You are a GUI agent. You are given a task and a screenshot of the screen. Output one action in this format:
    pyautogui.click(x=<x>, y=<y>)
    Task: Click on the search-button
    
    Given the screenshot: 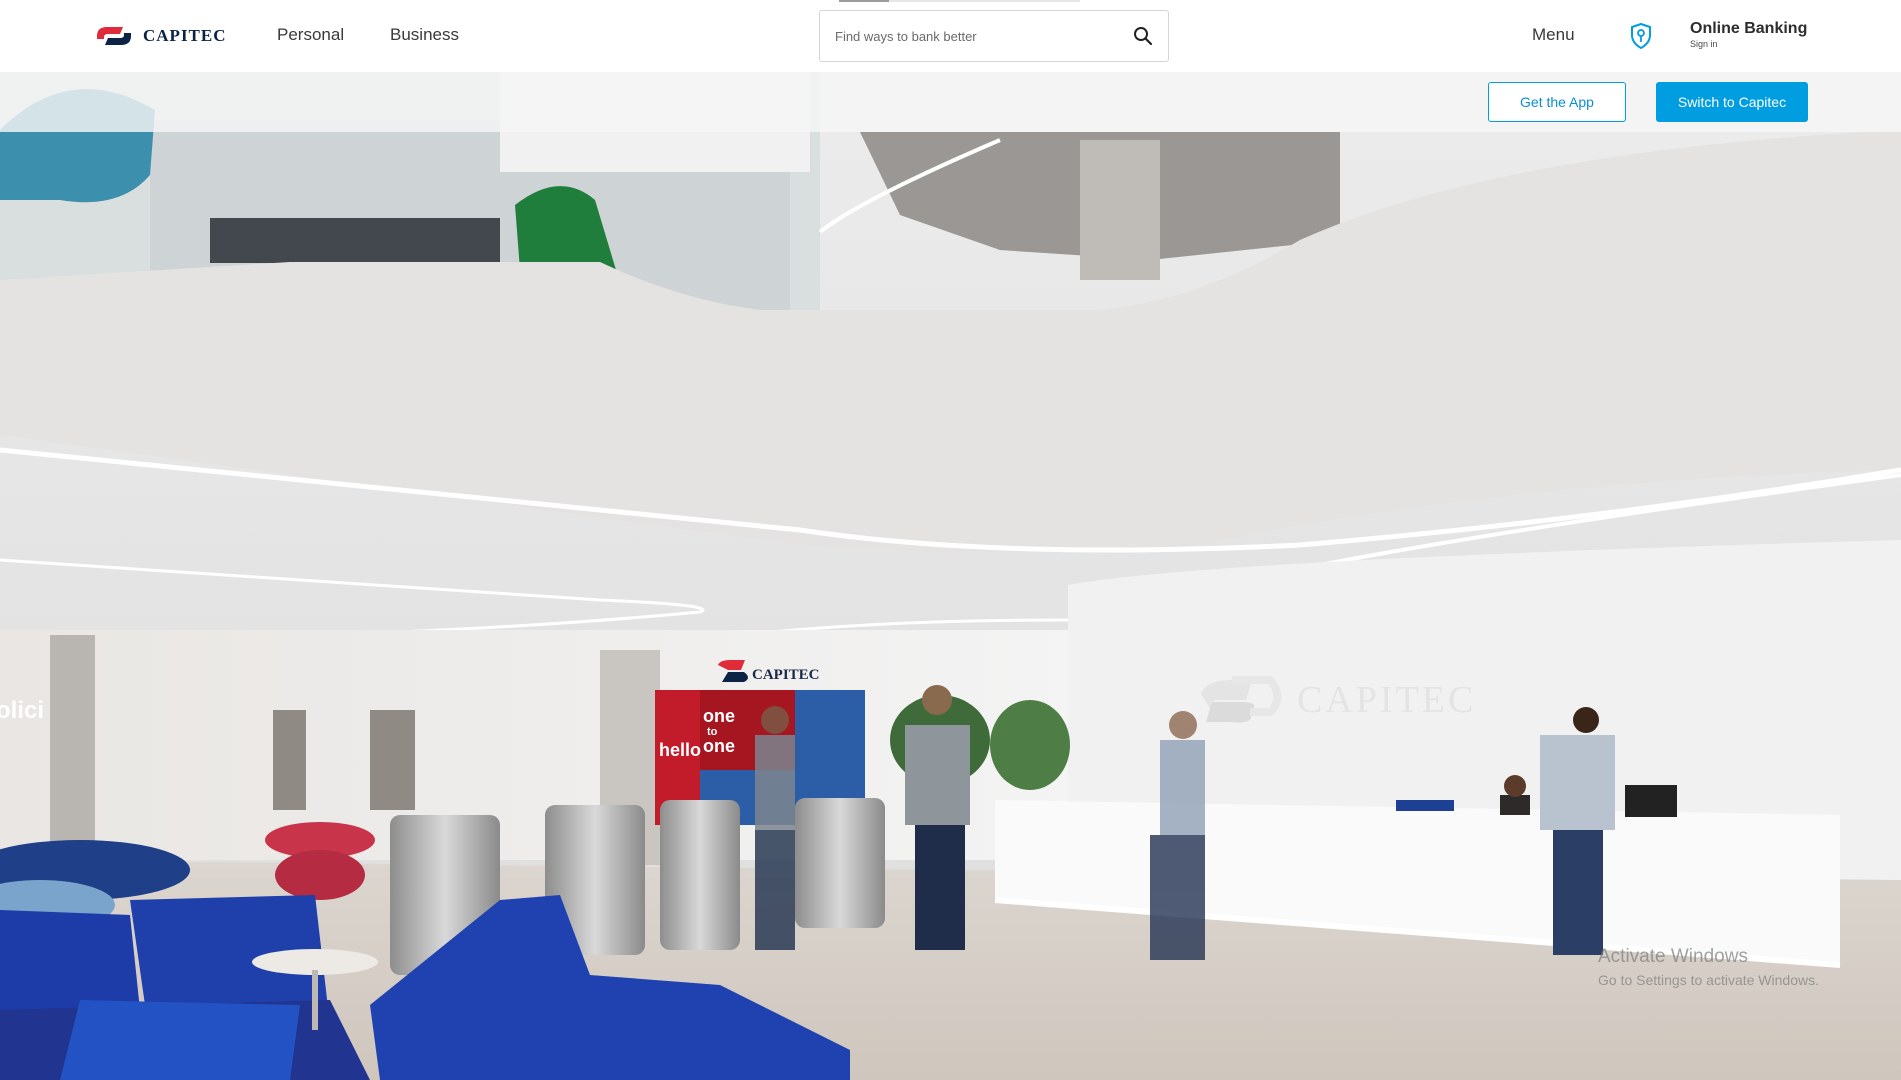 What is the action you would take?
    pyautogui.click(x=1143, y=36)
    